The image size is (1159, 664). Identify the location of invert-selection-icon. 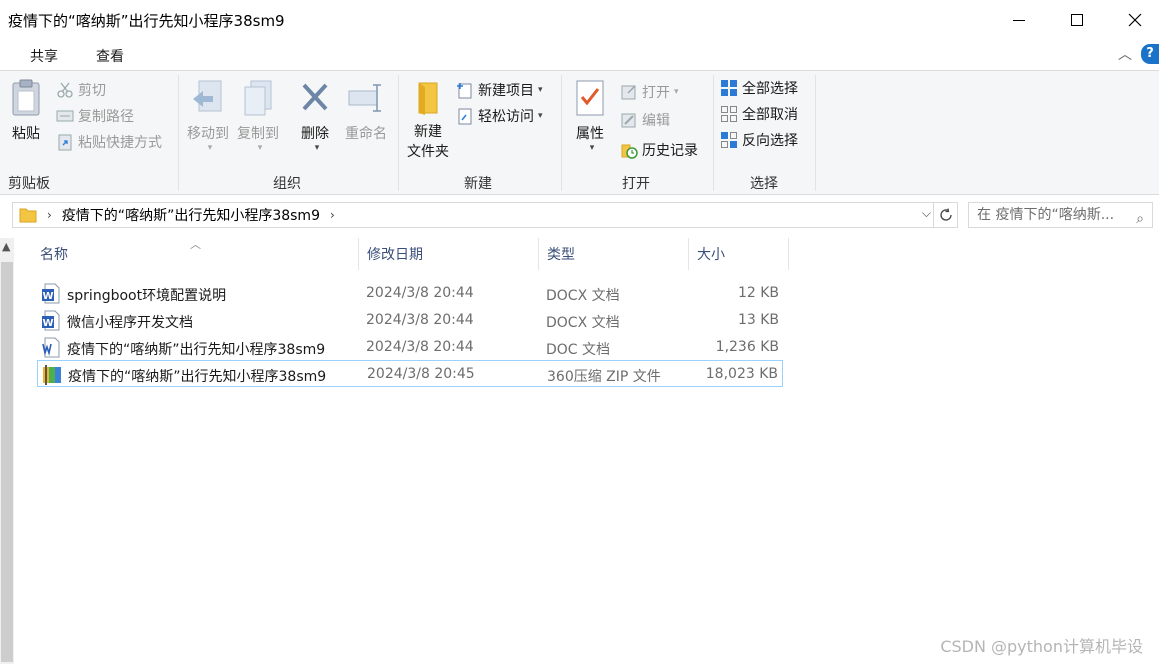
(729, 140).